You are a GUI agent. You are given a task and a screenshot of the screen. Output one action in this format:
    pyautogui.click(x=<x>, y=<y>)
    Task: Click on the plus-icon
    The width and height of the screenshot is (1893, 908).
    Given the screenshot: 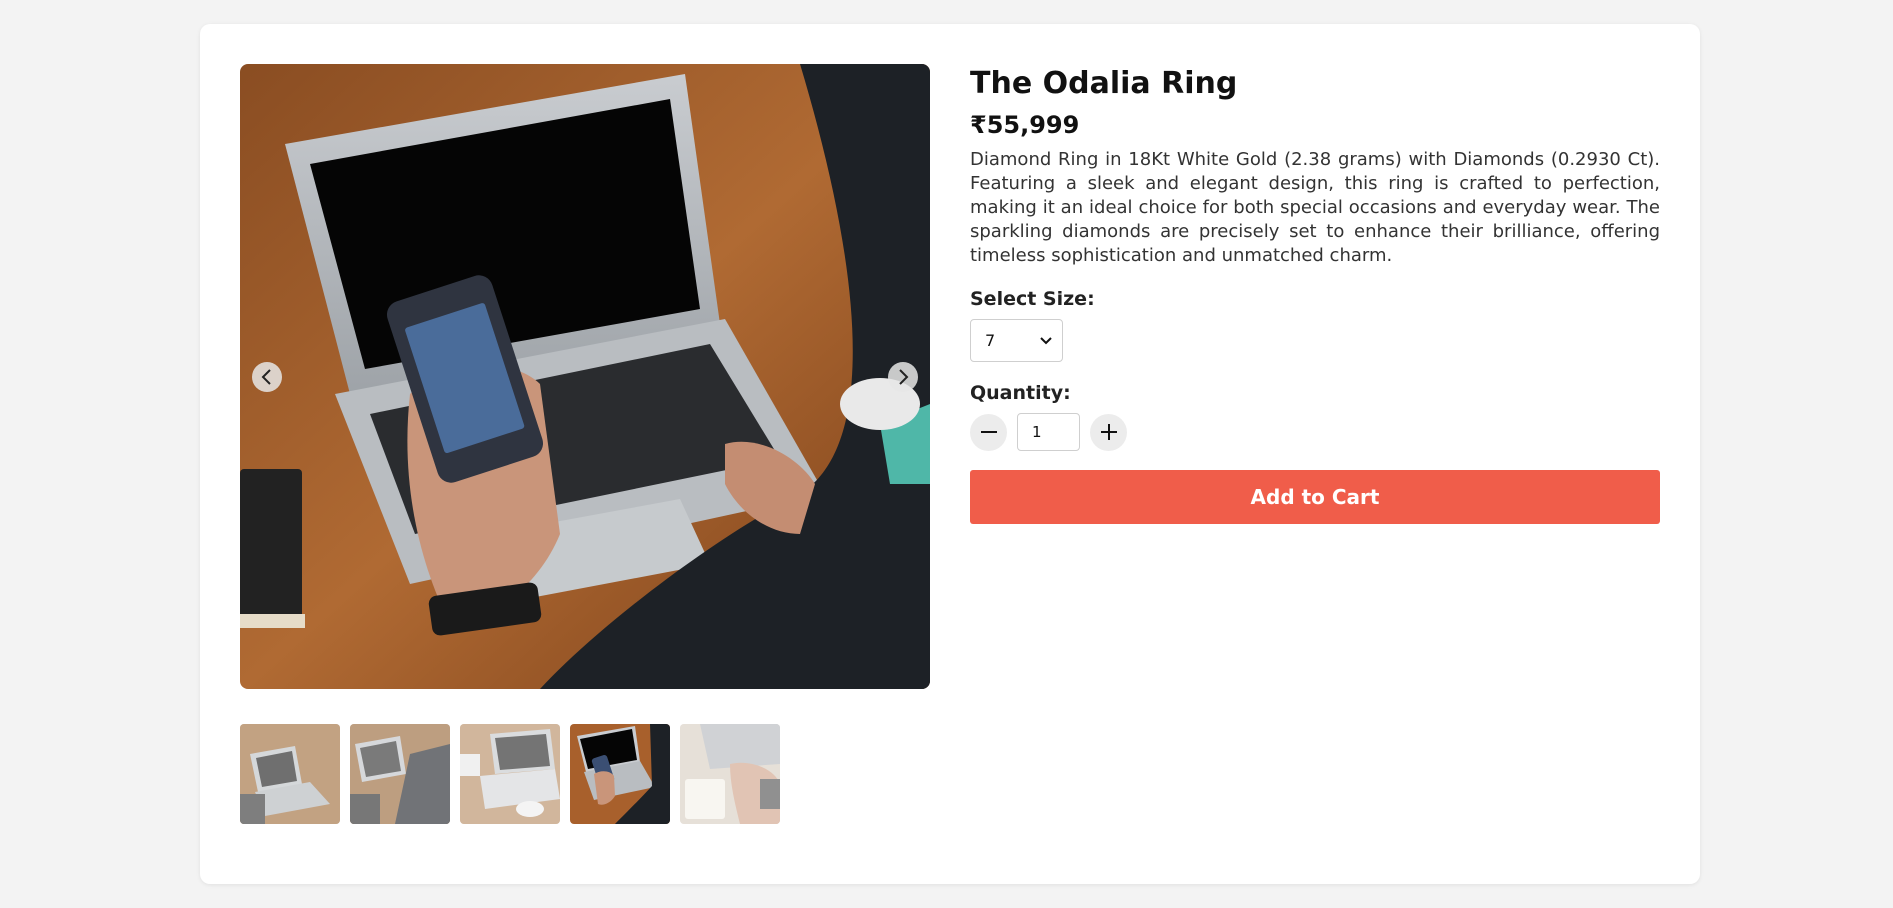 What is the action you would take?
    pyautogui.click(x=1108, y=432)
    